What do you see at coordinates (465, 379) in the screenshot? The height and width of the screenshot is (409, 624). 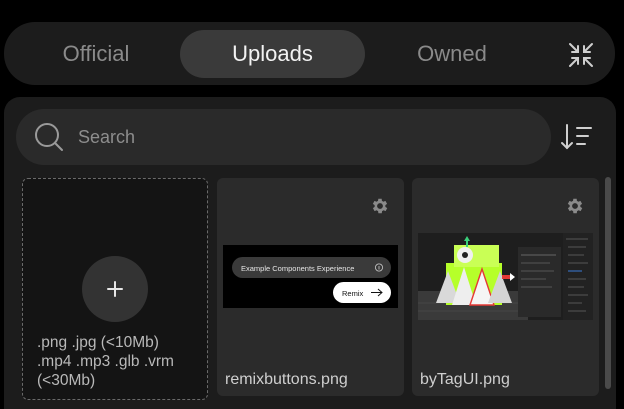 I see `asset-name: byTagUI.png` at bounding box center [465, 379].